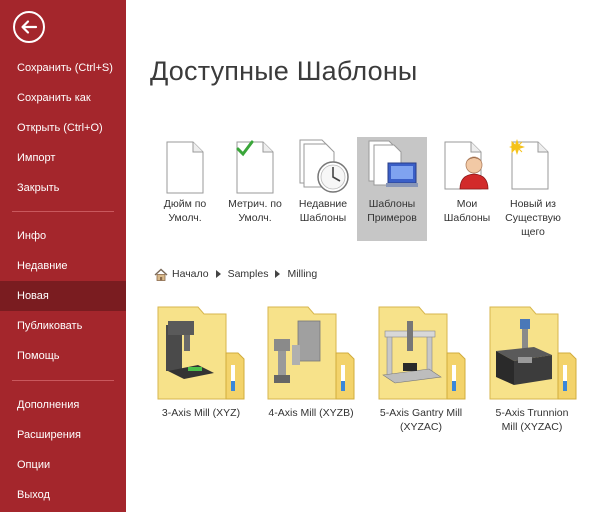 This screenshot has width=600, height=512. What do you see at coordinates (392, 189) in the screenshot?
I see `tile-sample-templates: Шаблоны Примеров` at bounding box center [392, 189].